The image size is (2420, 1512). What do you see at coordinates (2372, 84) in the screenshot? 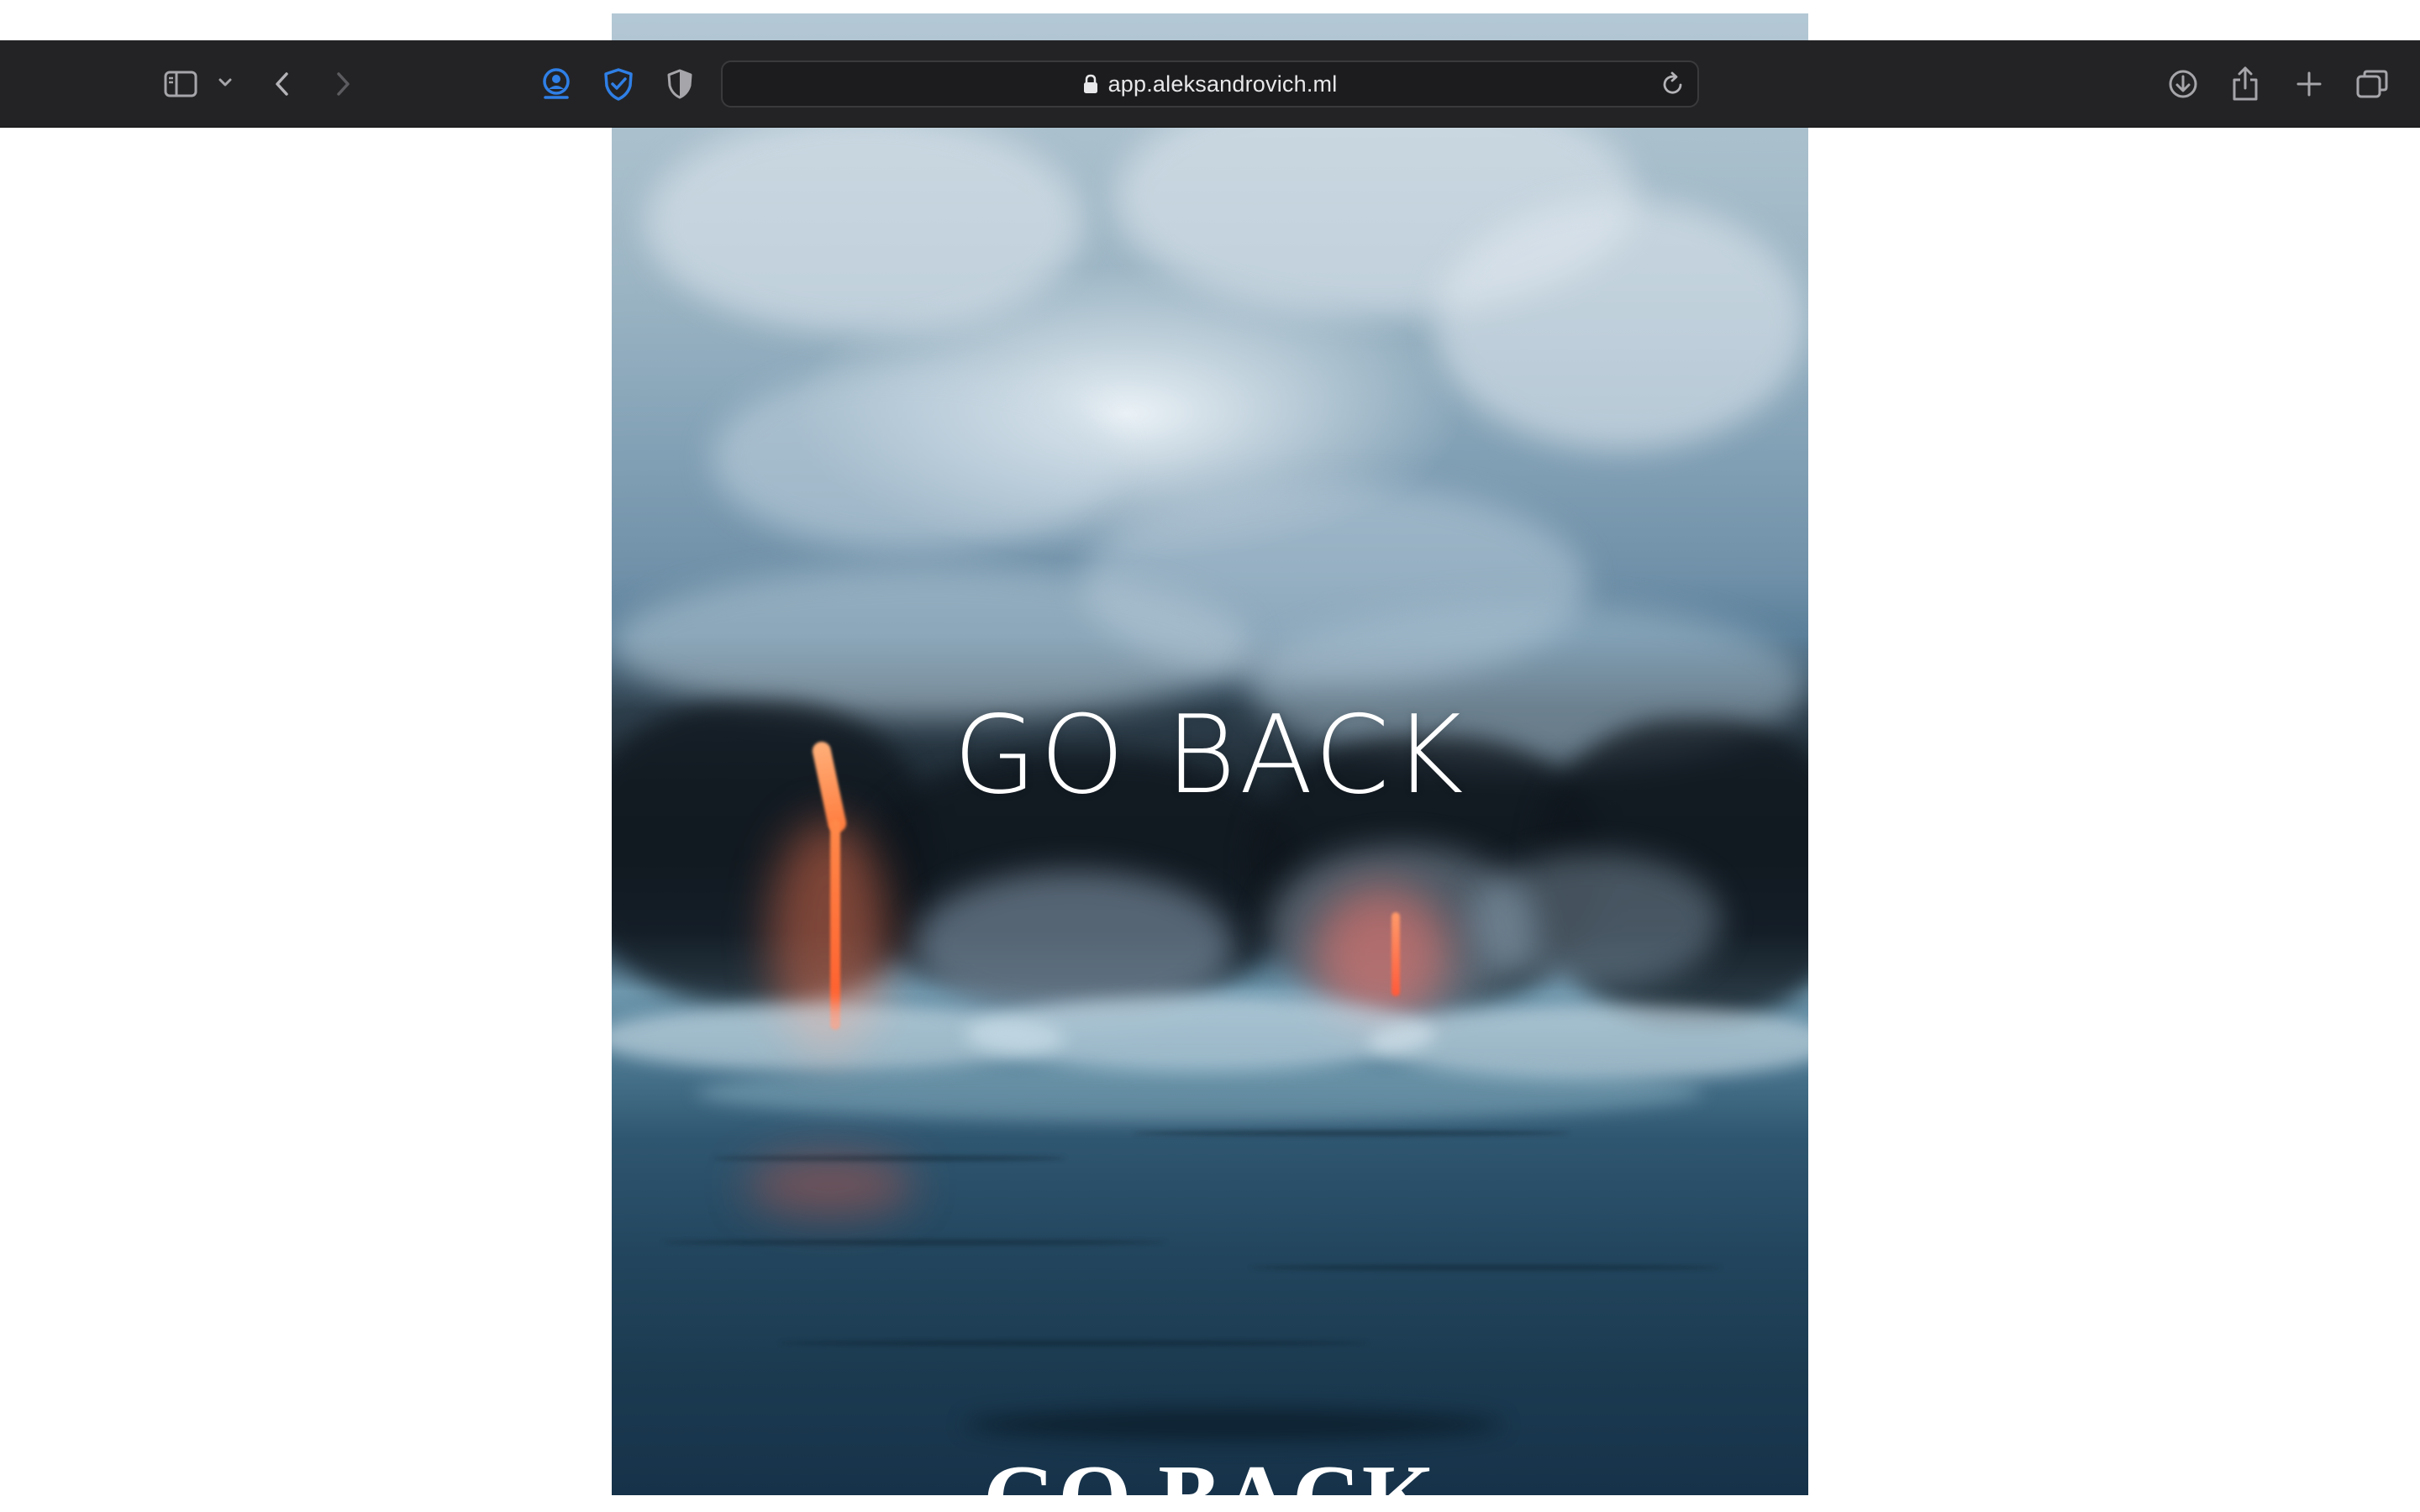
I see `tabs-icon` at bounding box center [2372, 84].